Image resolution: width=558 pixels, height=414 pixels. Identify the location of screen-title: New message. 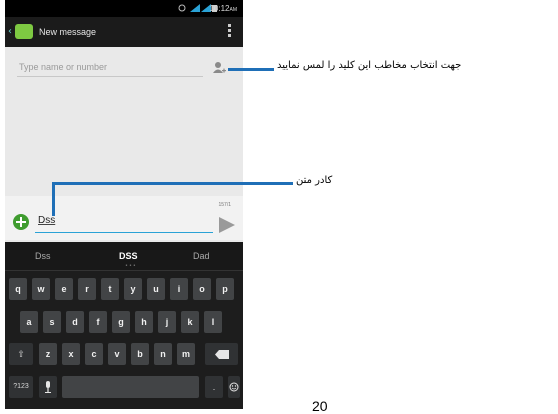
(68, 32).